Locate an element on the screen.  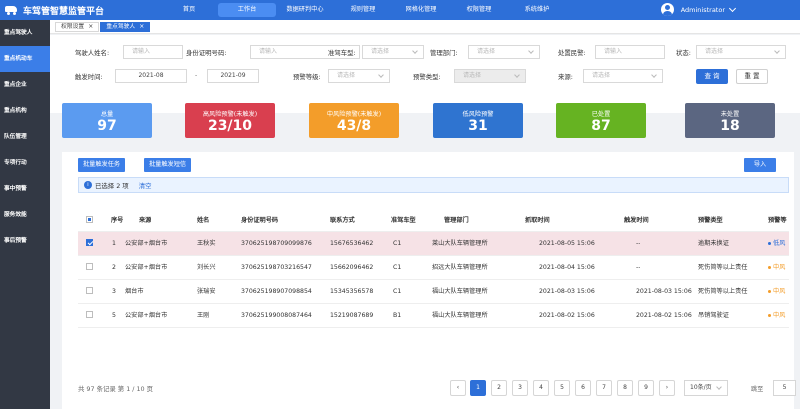
select-all-checkbox is located at coordinates (89, 219).